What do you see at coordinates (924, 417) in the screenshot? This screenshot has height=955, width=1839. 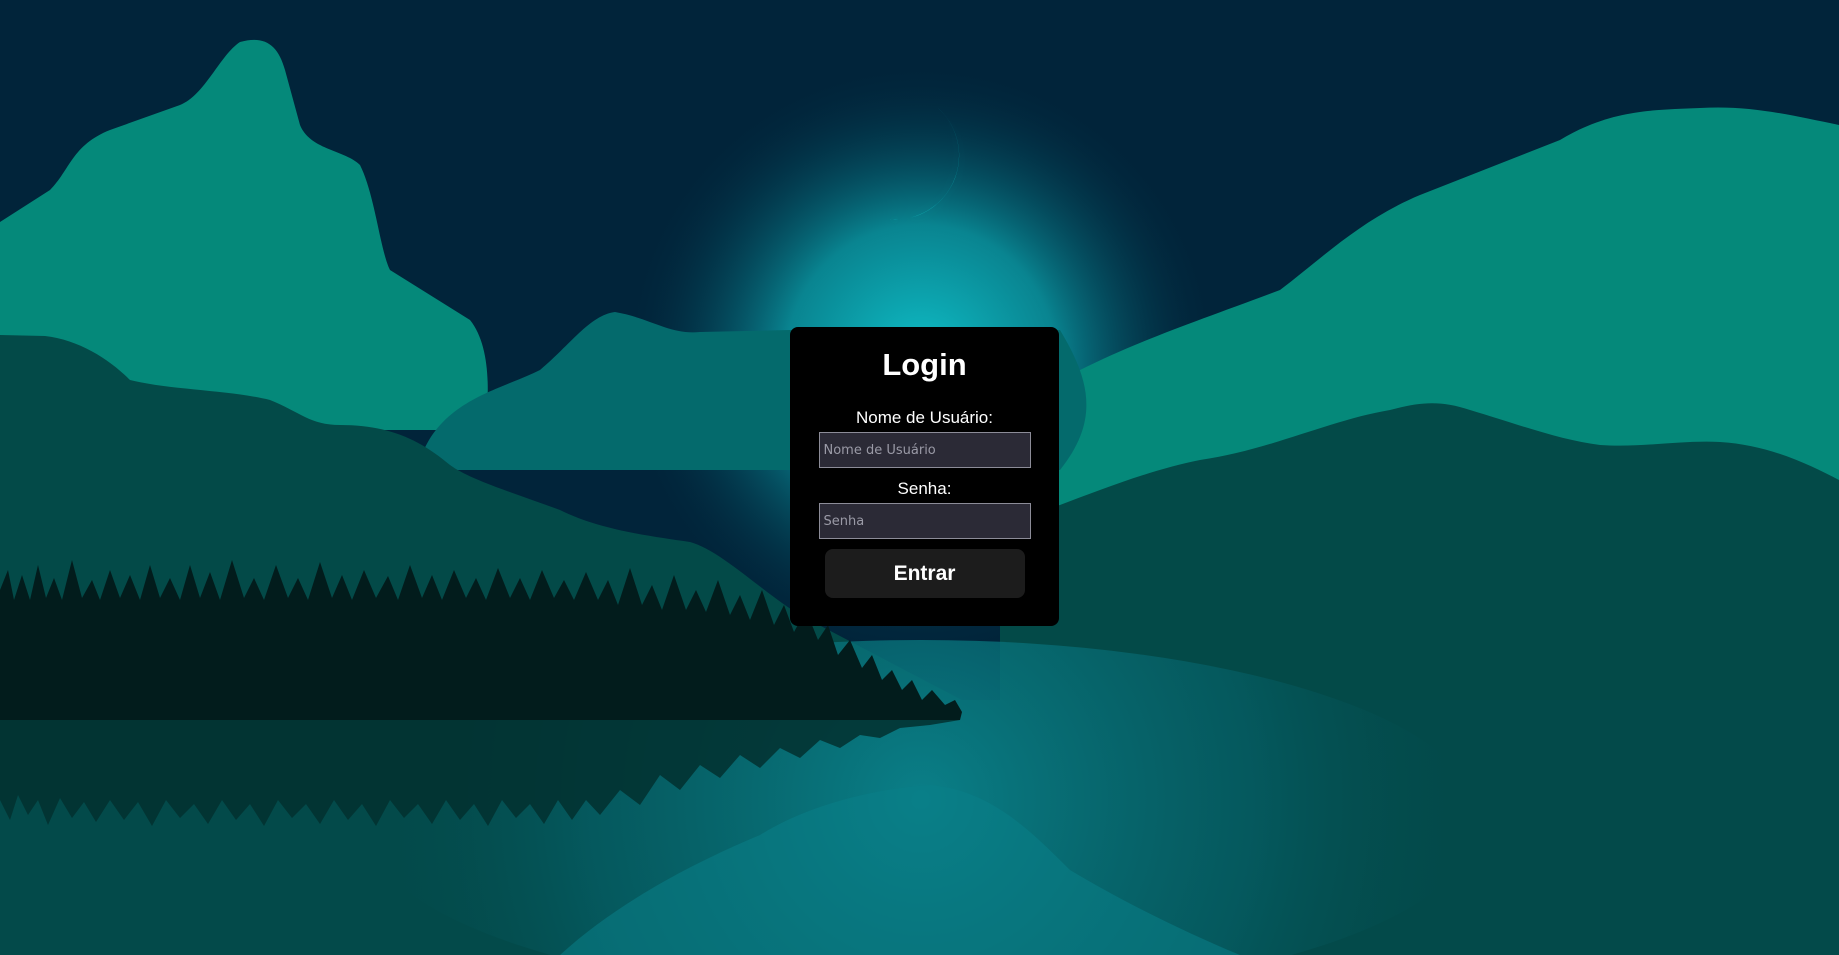 I see `username-label: Nome de Usuário:` at bounding box center [924, 417].